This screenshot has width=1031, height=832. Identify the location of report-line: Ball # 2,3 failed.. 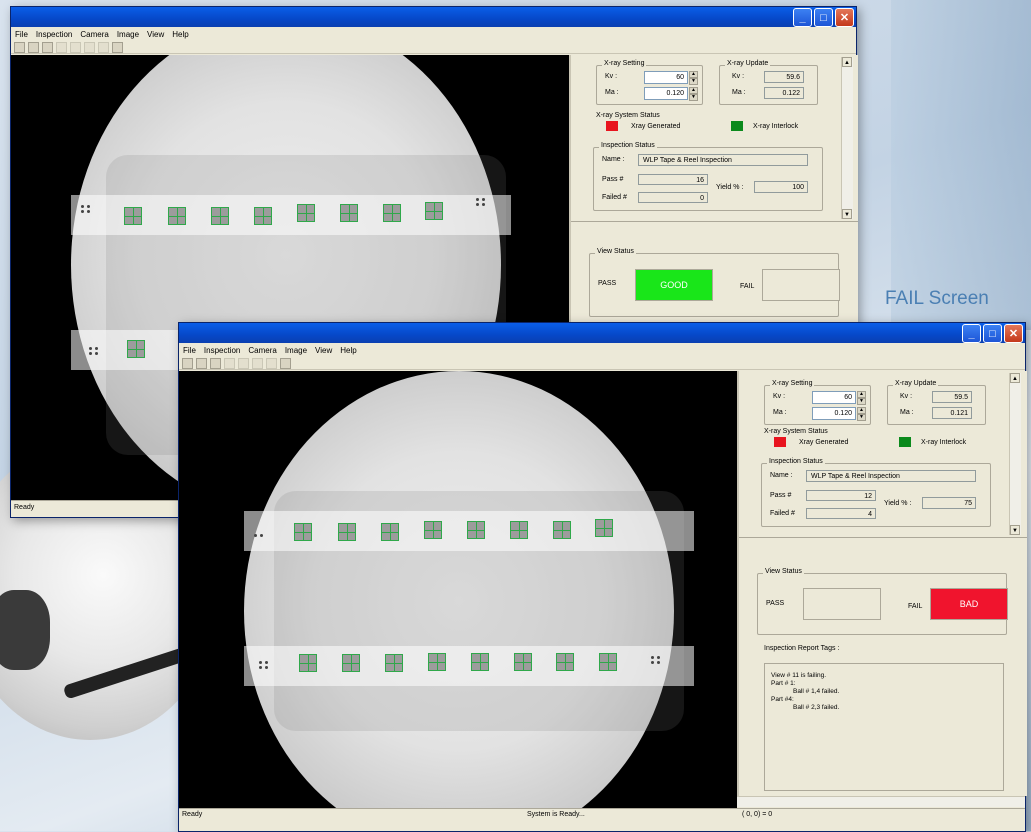
(816, 707).